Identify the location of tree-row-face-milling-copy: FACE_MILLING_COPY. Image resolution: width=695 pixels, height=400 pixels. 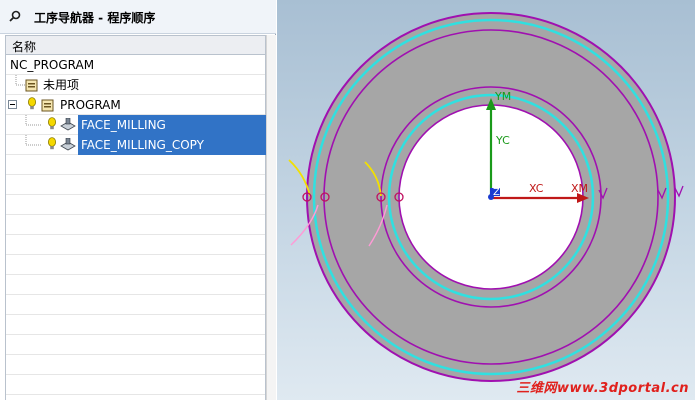
(136, 145).